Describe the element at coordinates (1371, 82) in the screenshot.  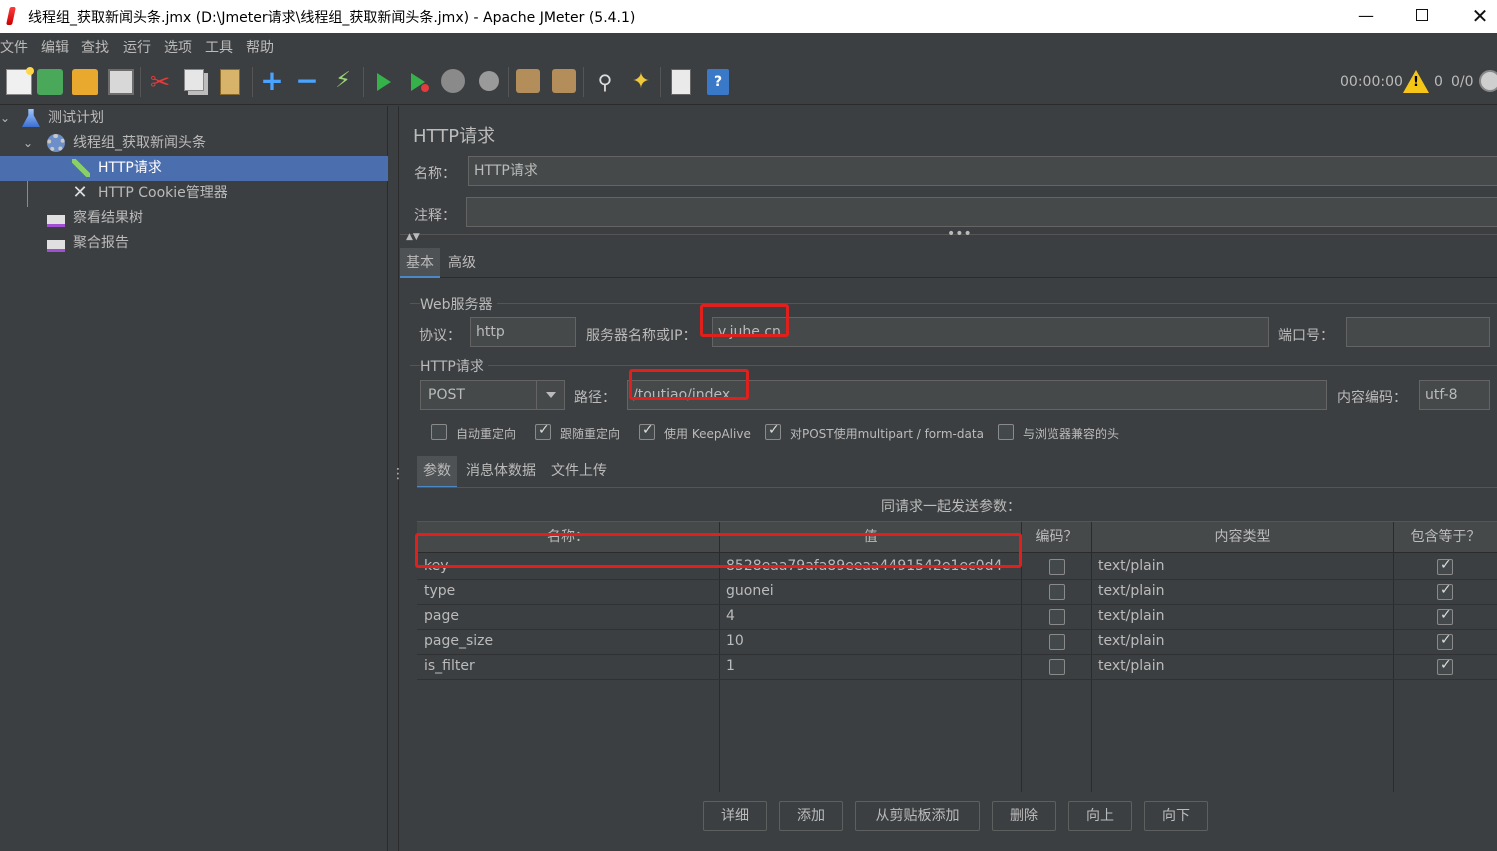
I see `elapsed-timer: 00:00:00` at that location.